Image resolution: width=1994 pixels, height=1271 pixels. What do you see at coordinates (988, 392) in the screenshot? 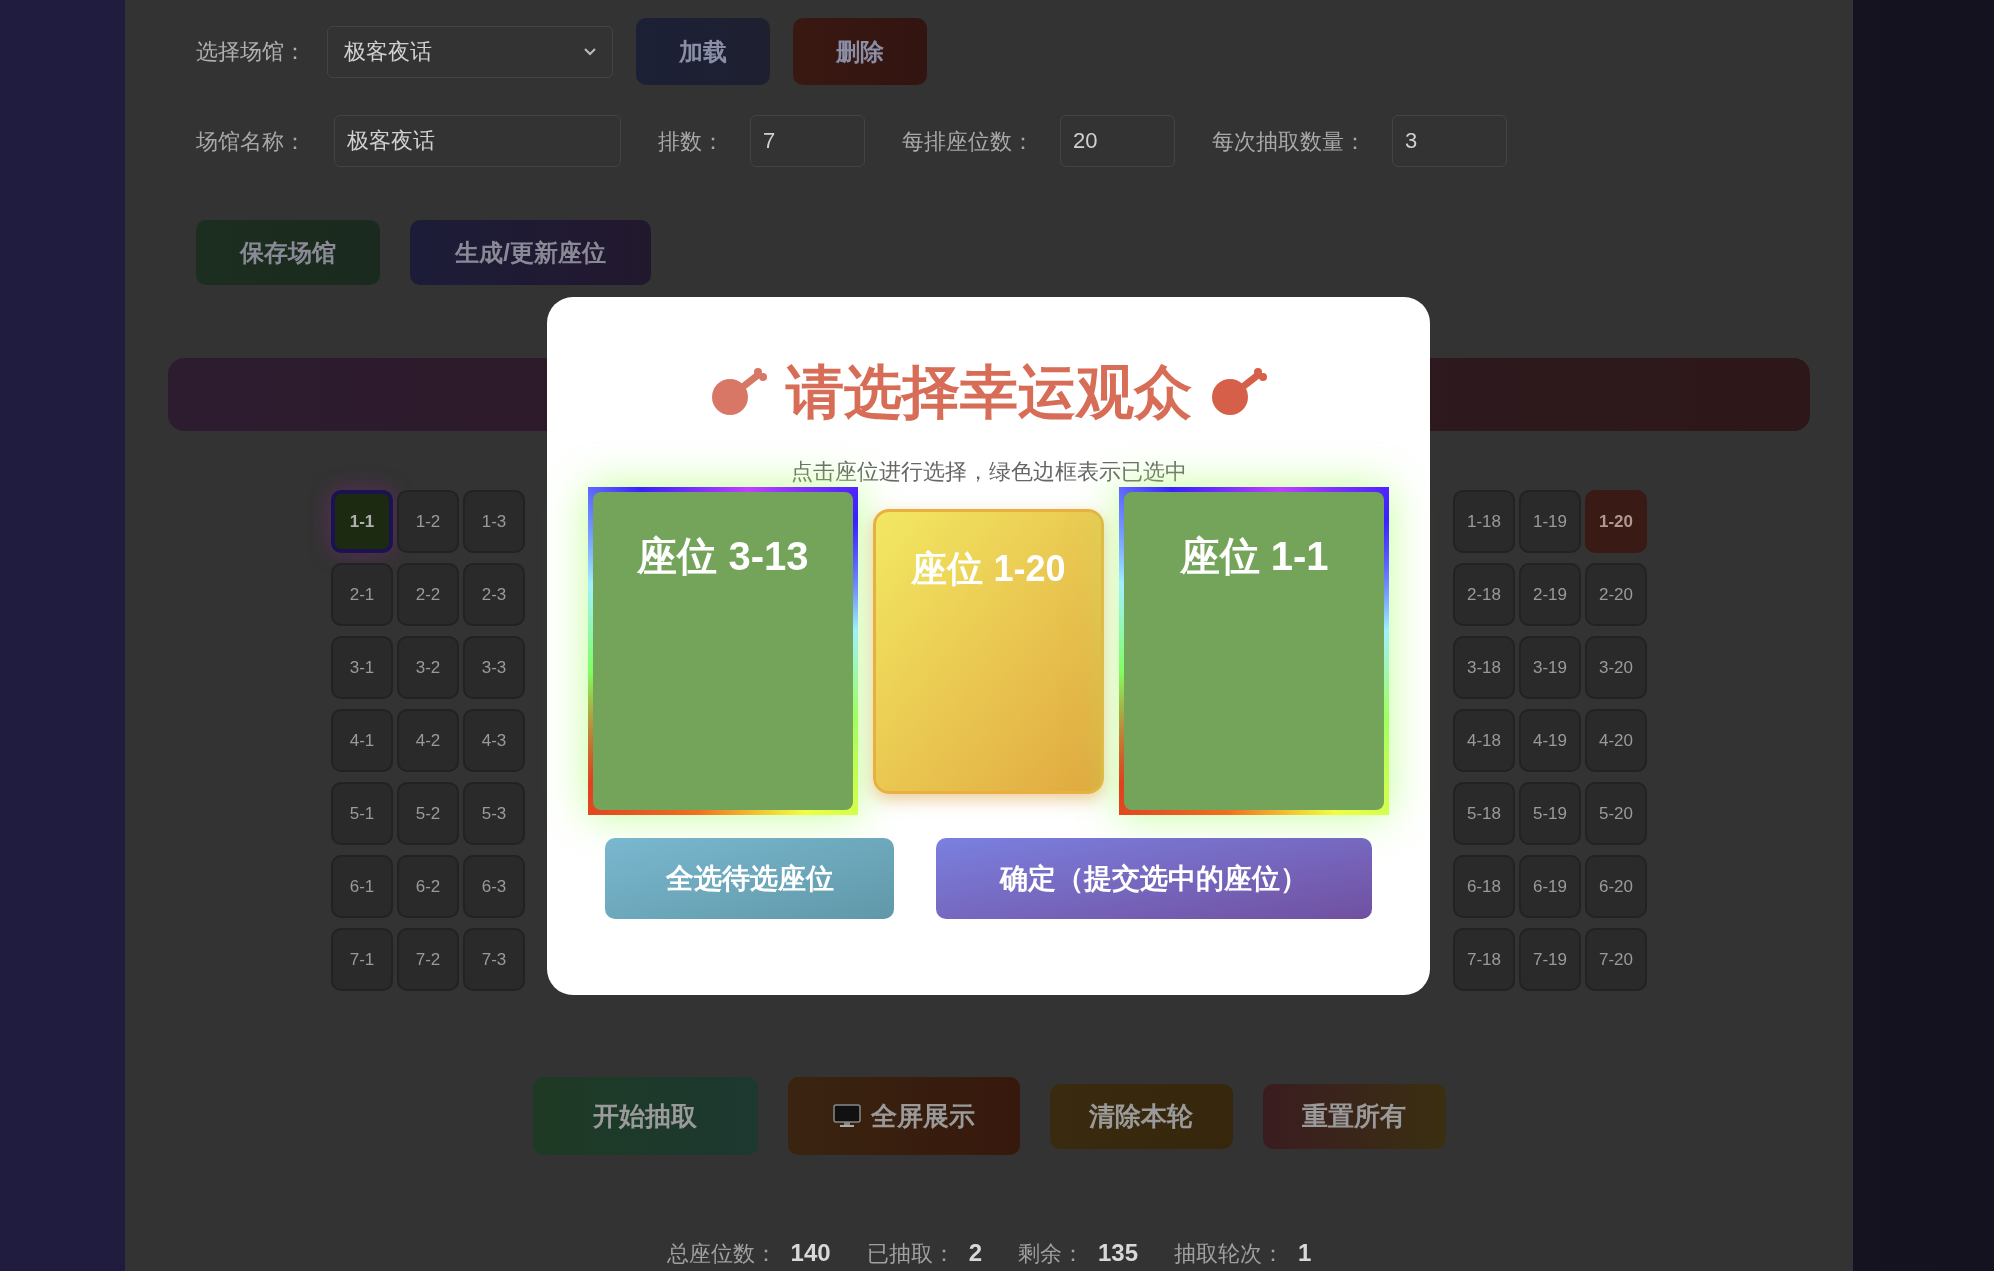
I see `modal-title: 请选择幸运观众` at bounding box center [988, 392].